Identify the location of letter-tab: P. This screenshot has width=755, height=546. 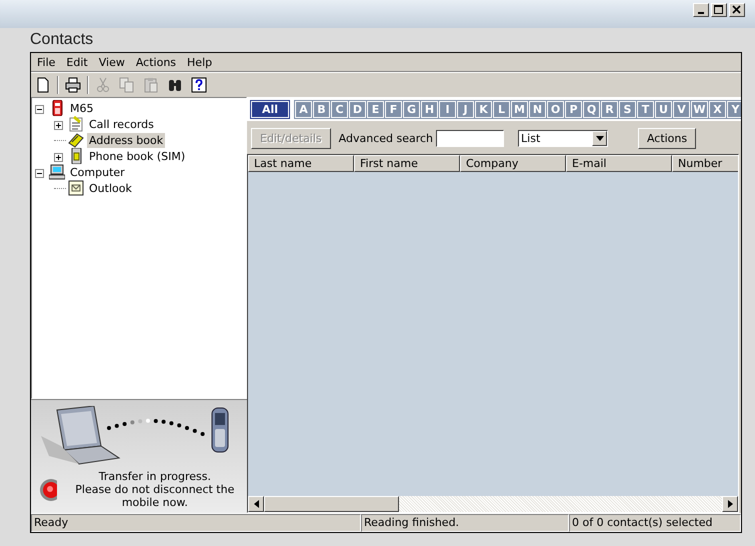
(573, 109).